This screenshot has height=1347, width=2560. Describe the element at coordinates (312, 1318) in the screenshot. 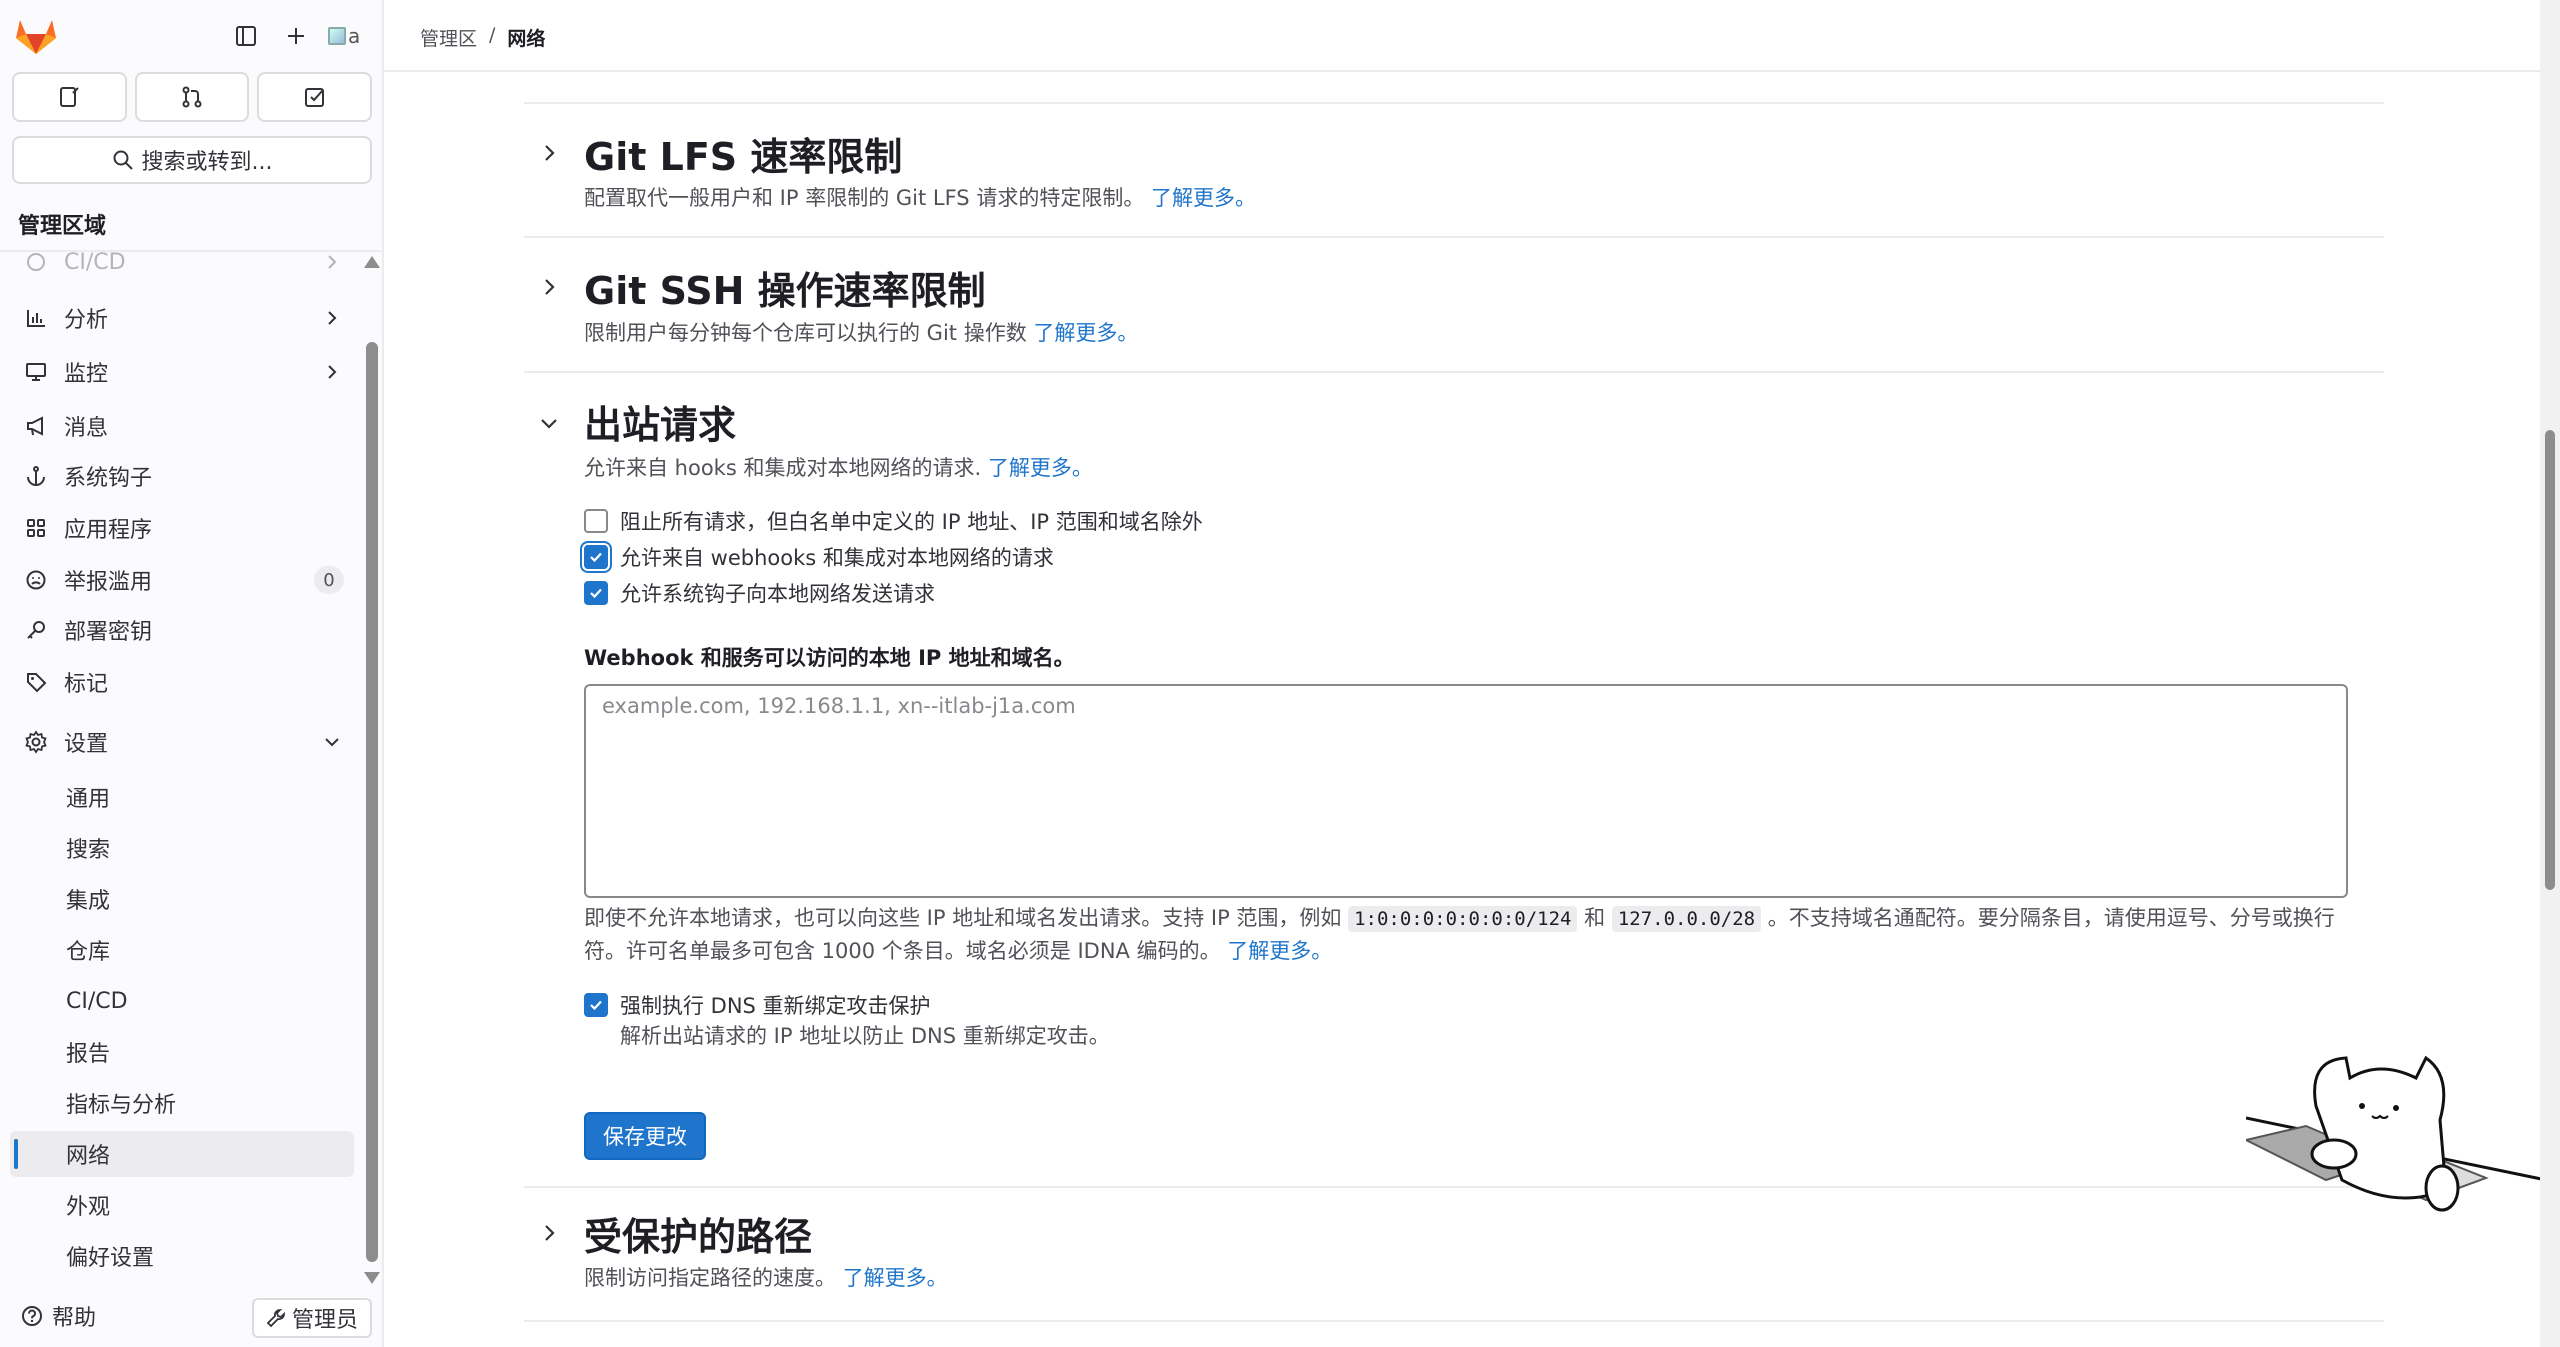

I see `admin-button: 管理员` at that location.